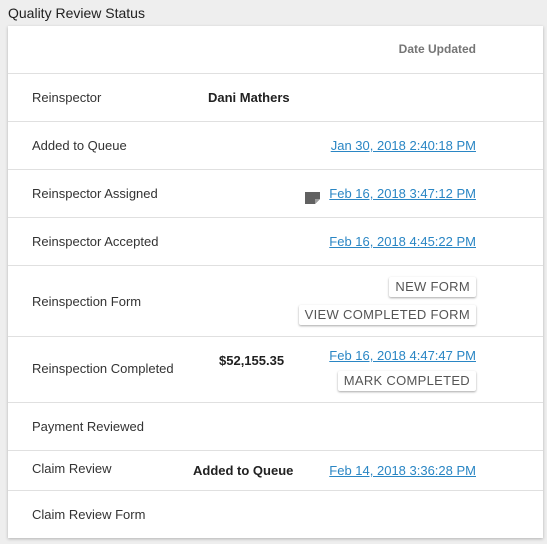 This screenshot has width=547, height=544. What do you see at coordinates (88, 426) in the screenshot?
I see `row-label: Payment Reviewed` at bounding box center [88, 426].